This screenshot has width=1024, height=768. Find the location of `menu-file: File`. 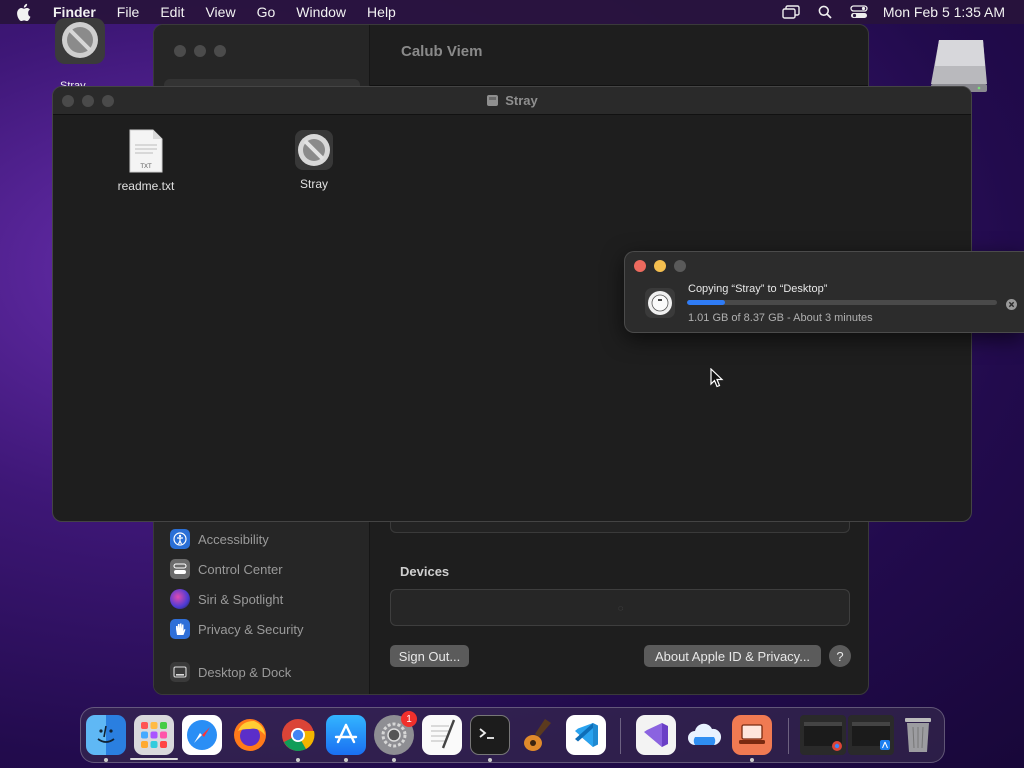

menu-file: File is located at coordinates (128, 12).